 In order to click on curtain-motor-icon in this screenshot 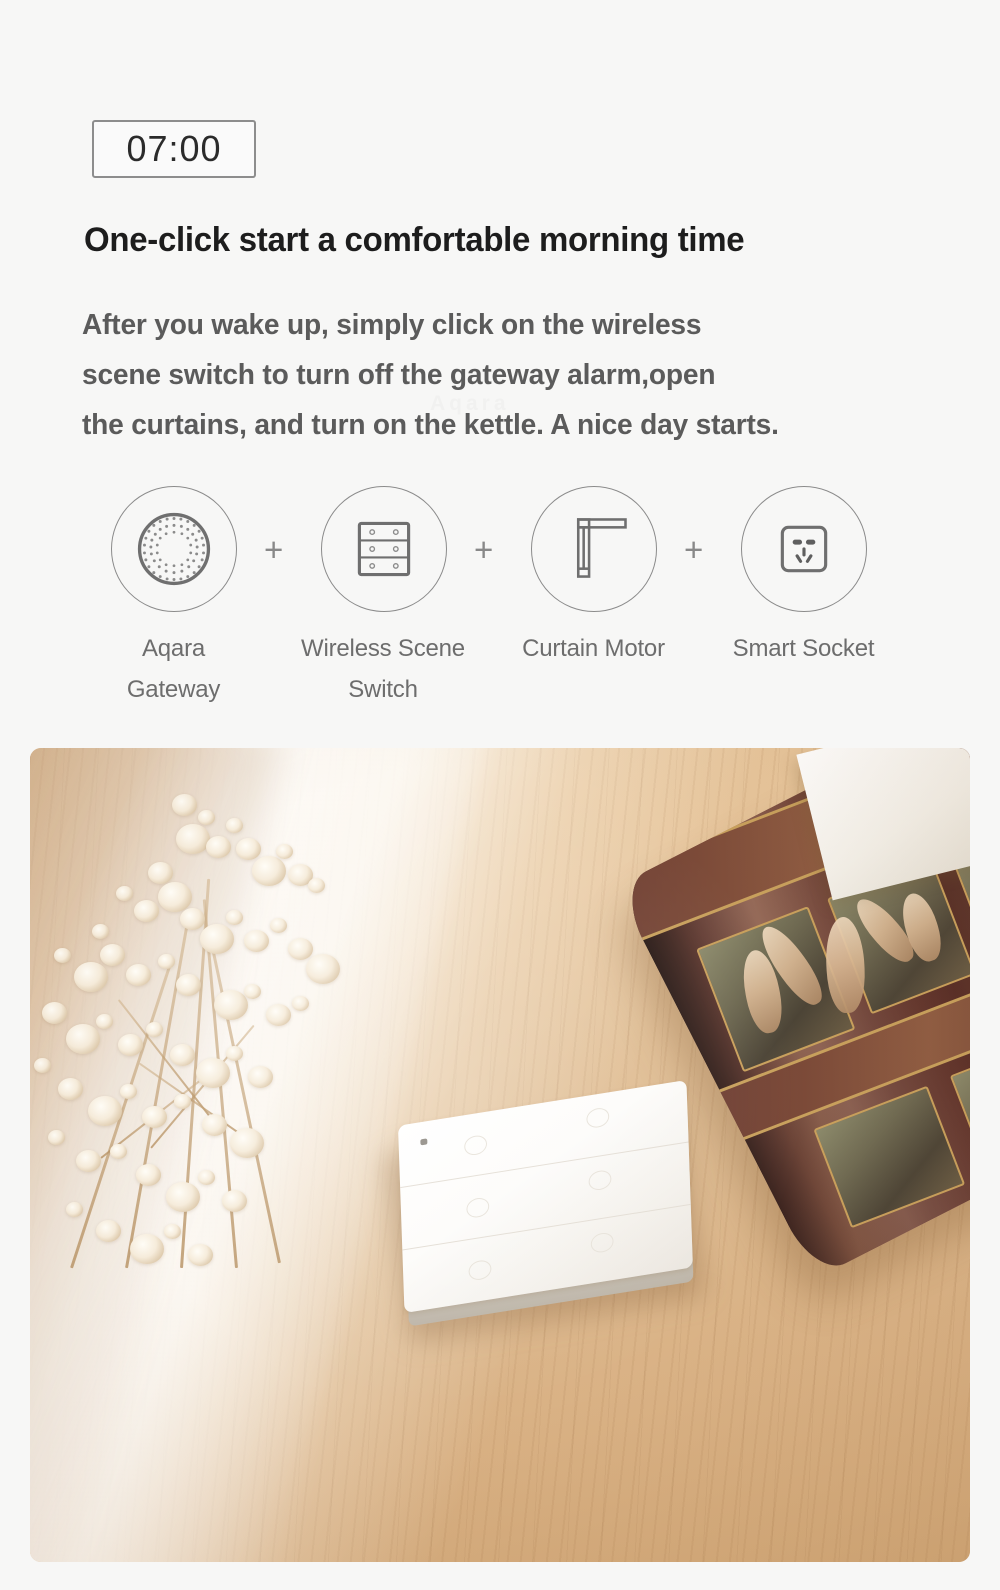, I will do `click(593, 549)`.